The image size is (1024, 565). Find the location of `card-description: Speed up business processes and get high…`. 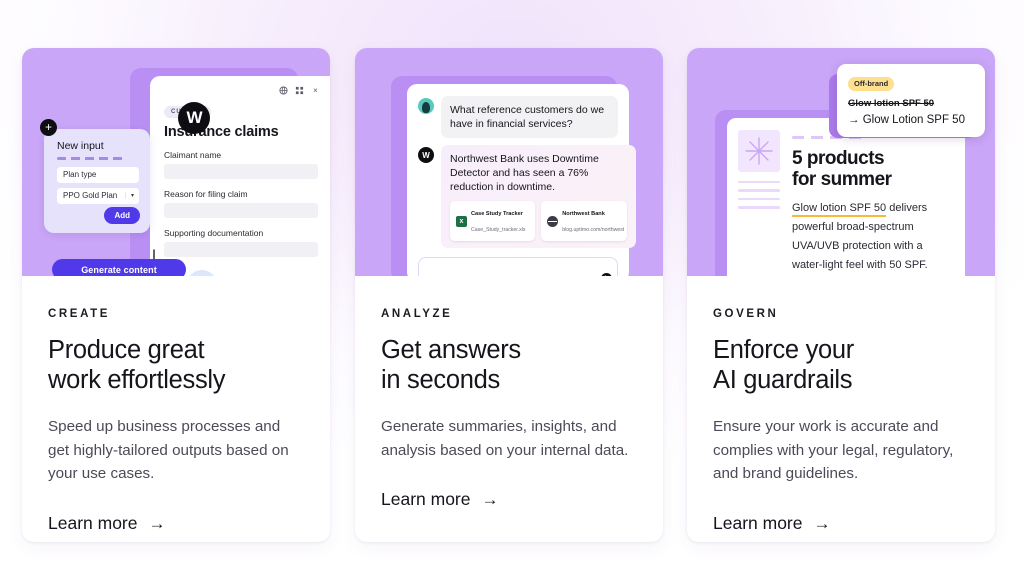

card-description: Speed up business processes and get high… is located at coordinates (168, 450).